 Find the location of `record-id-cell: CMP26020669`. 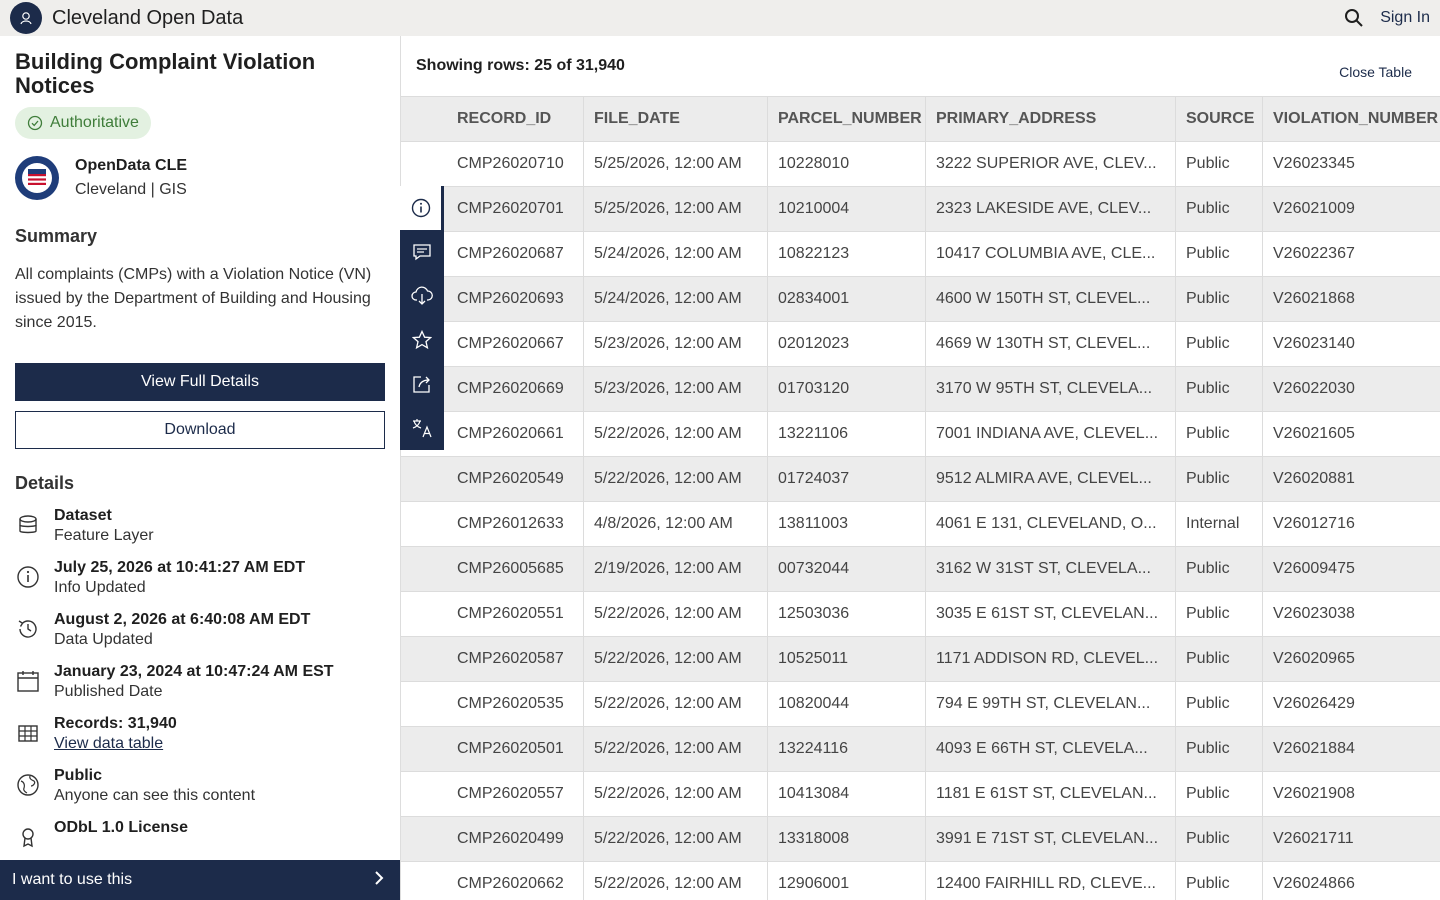

record-id-cell: CMP26020669 is located at coordinates (515, 389).